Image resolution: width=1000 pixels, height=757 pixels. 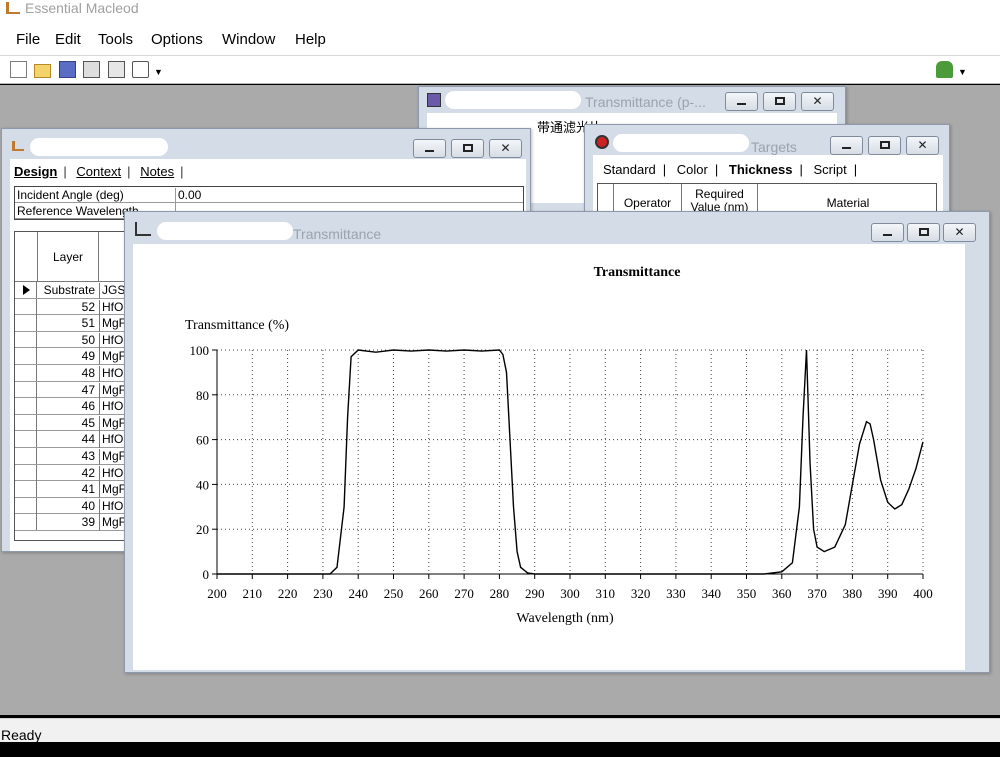 I want to click on status-text: Ready, so click(x=21, y=735).